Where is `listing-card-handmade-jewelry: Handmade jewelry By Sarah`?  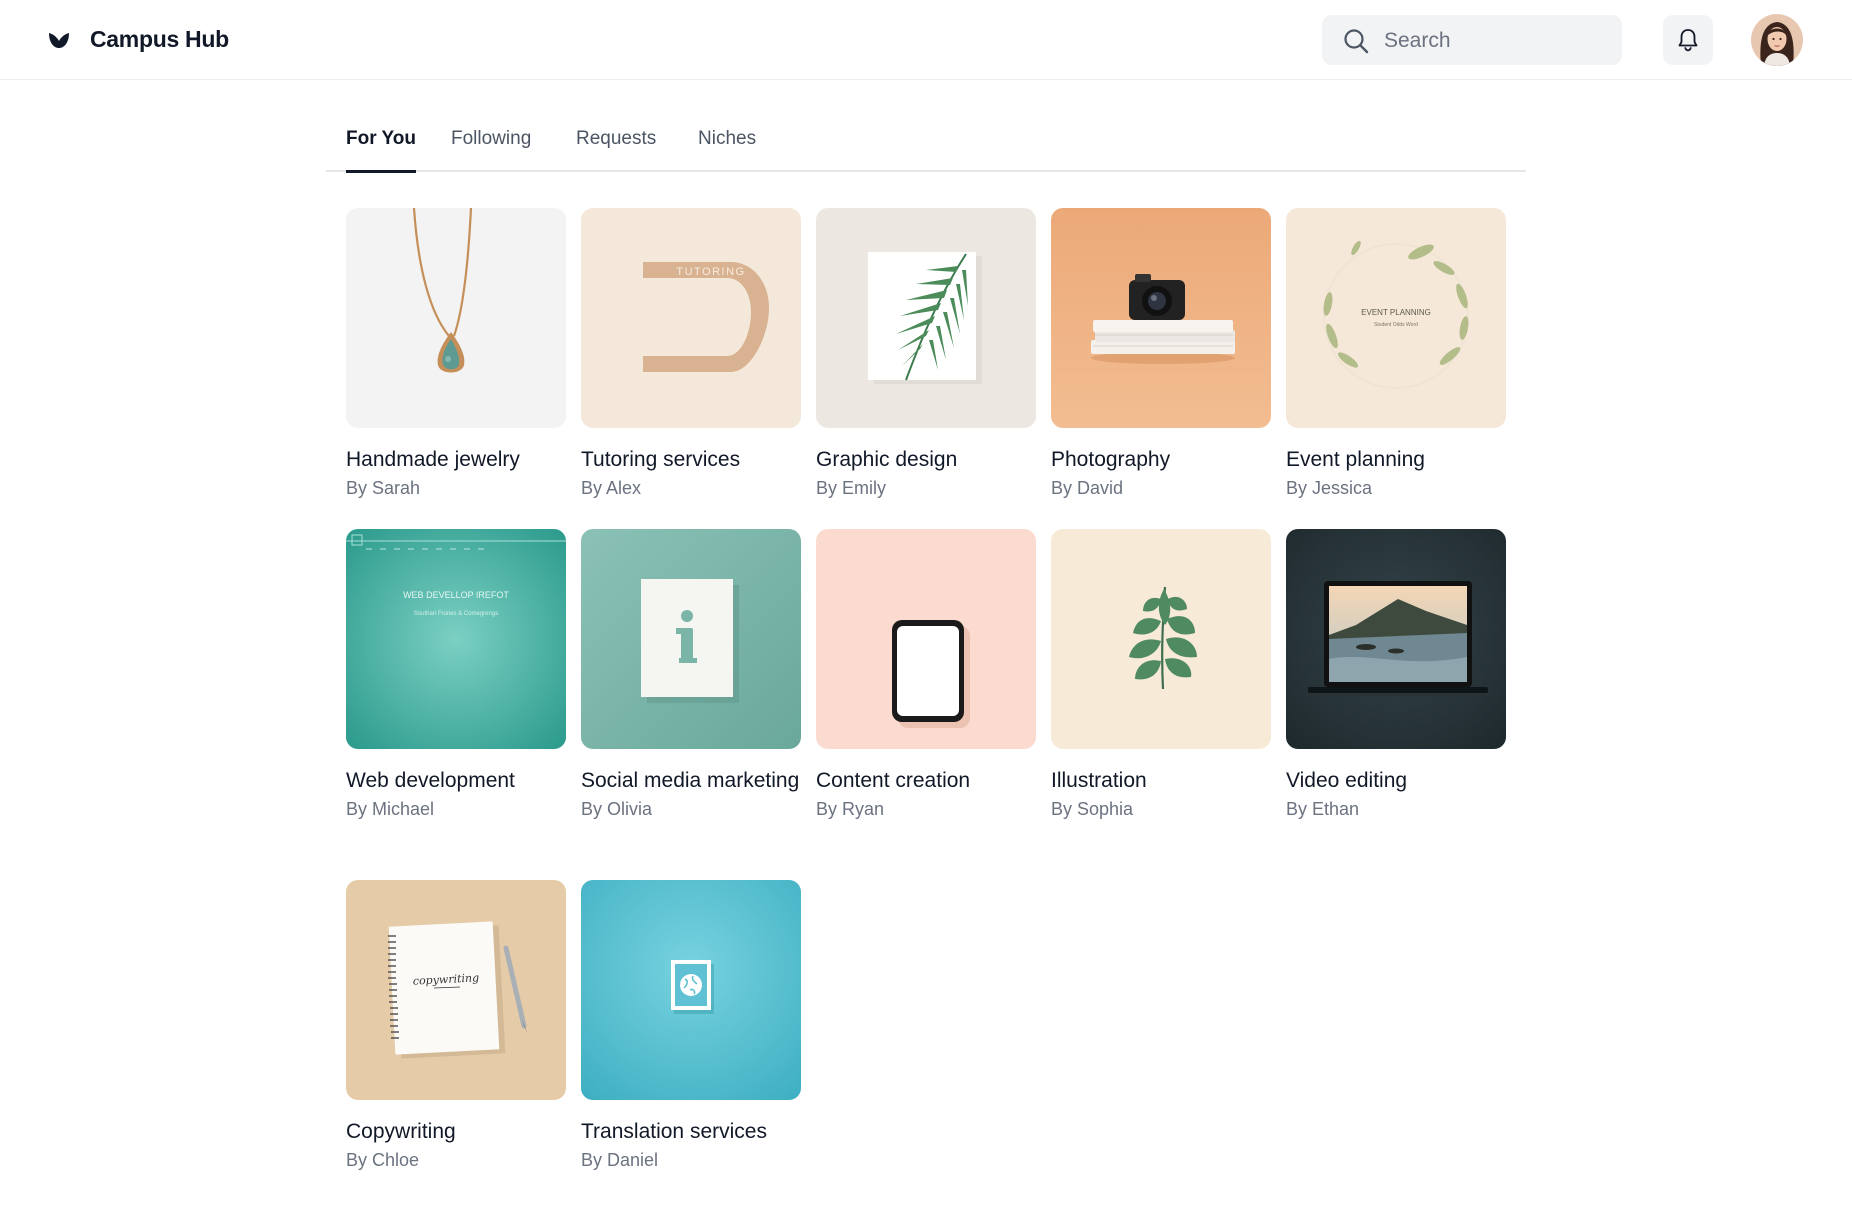 listing-card-handmade-jewelry: Handmade jewelry By Sarah is located at coordinates (456, 354).